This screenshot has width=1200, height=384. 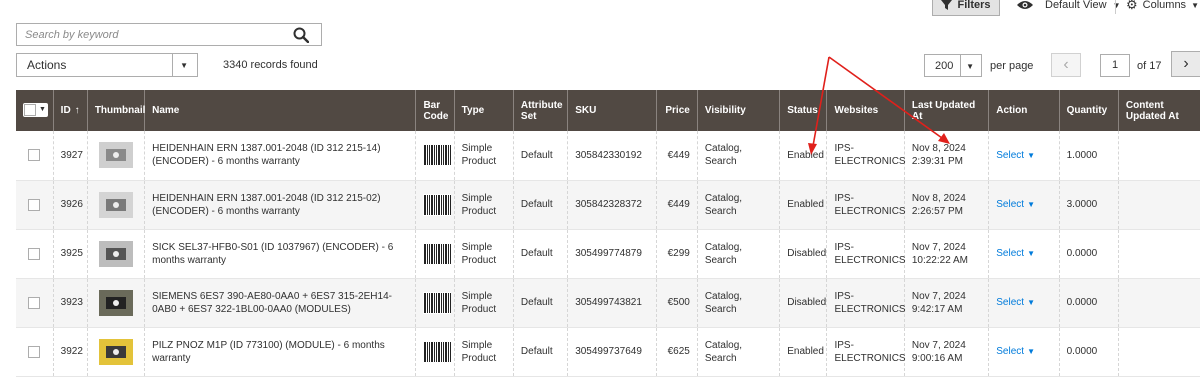 I want to click on column-header-visibility: Visibility, so click(x=738, y=110).